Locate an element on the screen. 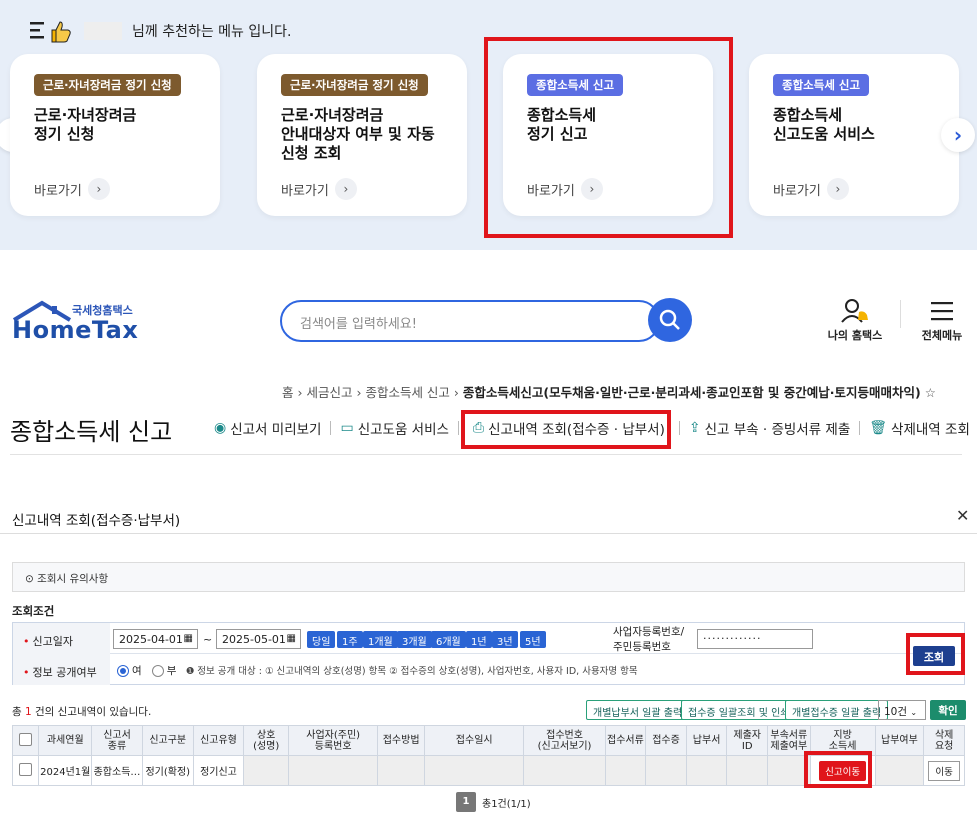 The height and width of the screenshot is (822, 977). row-checkbox is located at coordinates (25, 770).